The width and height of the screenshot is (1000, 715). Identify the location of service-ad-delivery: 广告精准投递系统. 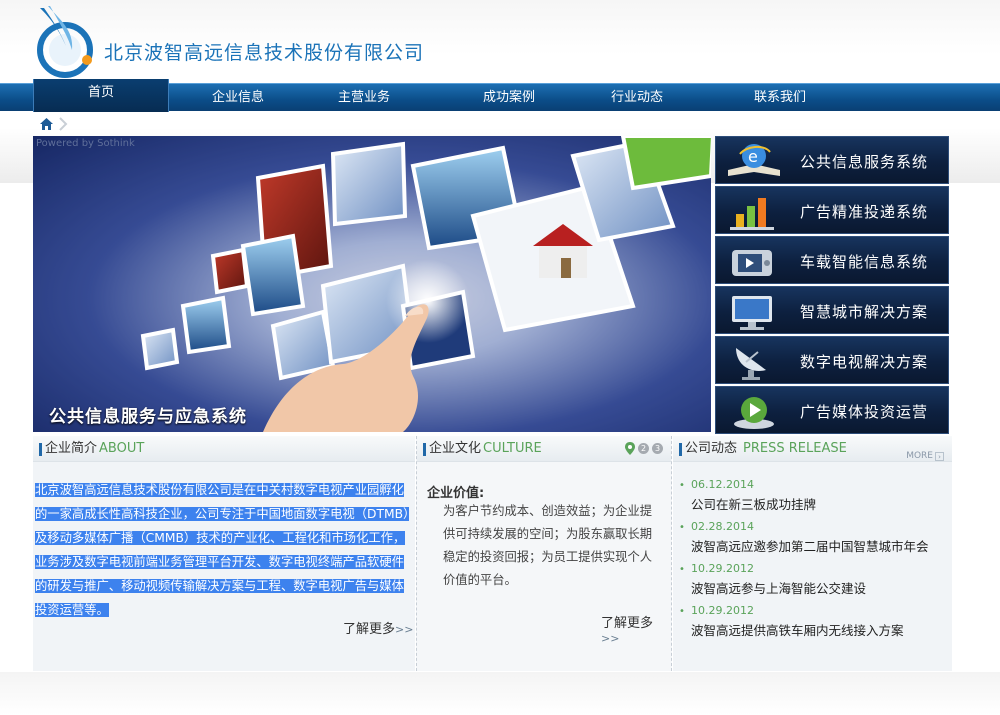
(832, 210).